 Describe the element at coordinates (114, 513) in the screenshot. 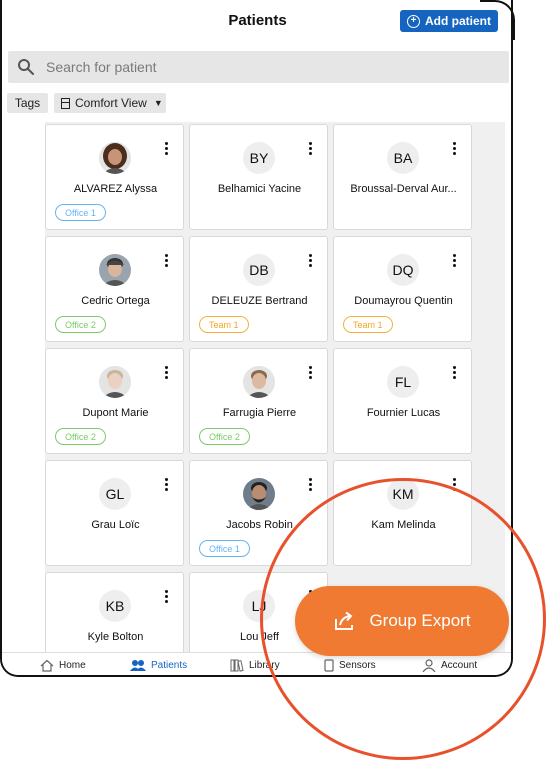

I see `patient-card: GL Grau Loïc` at that location.